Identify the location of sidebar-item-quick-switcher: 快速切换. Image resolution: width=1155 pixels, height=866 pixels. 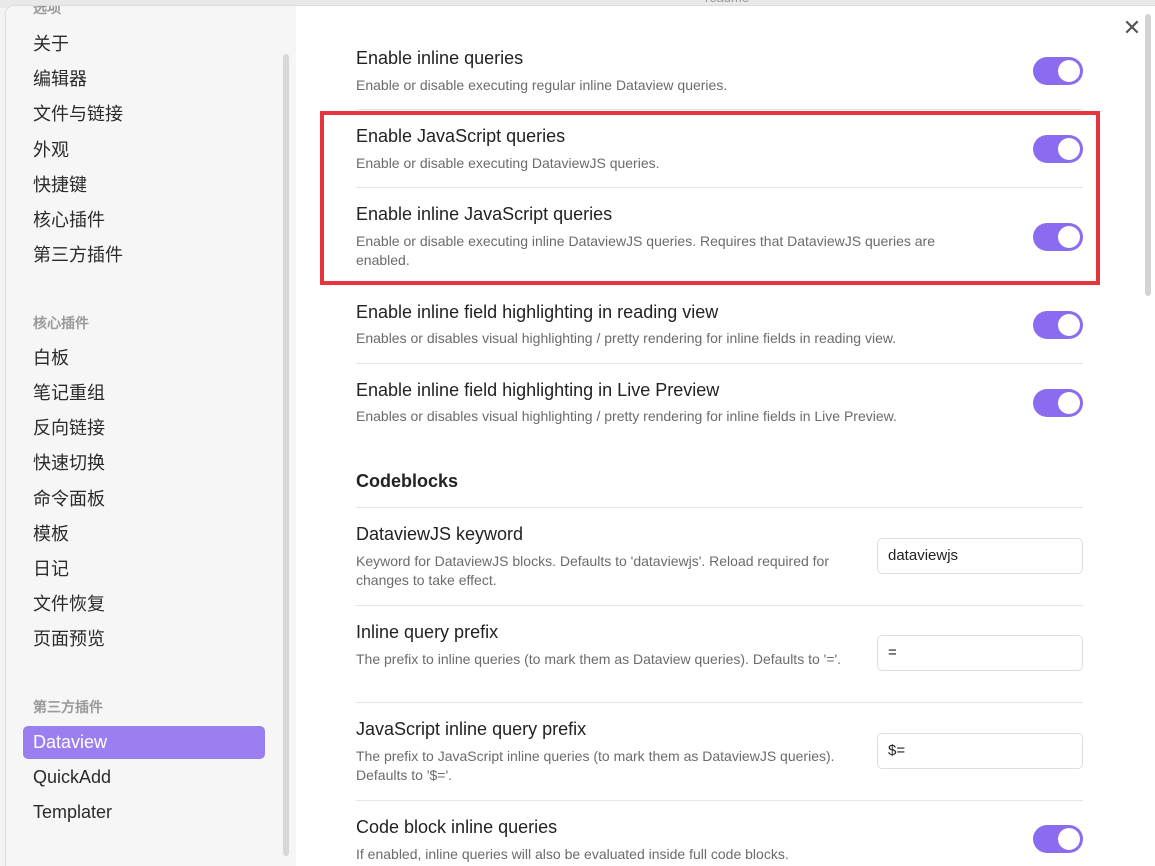
(144, 463).